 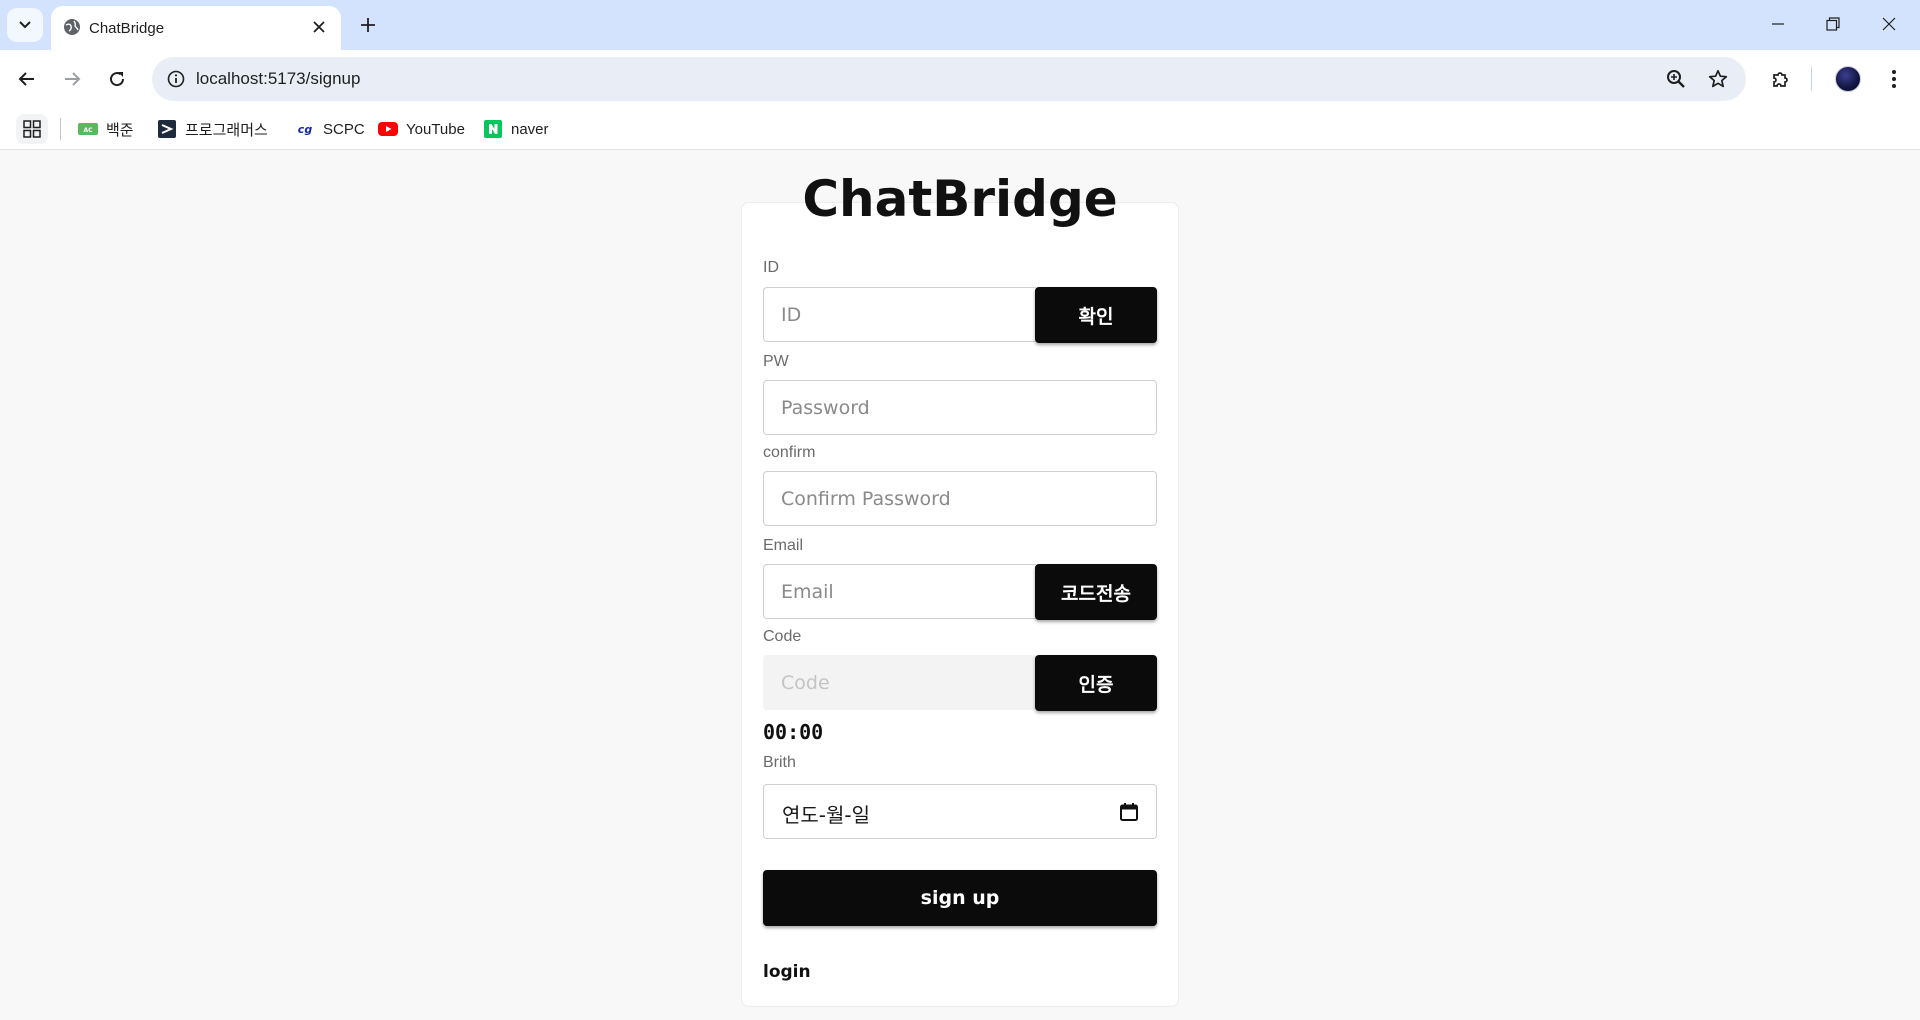 I want to click on email-input, so click(x=899, y=591).